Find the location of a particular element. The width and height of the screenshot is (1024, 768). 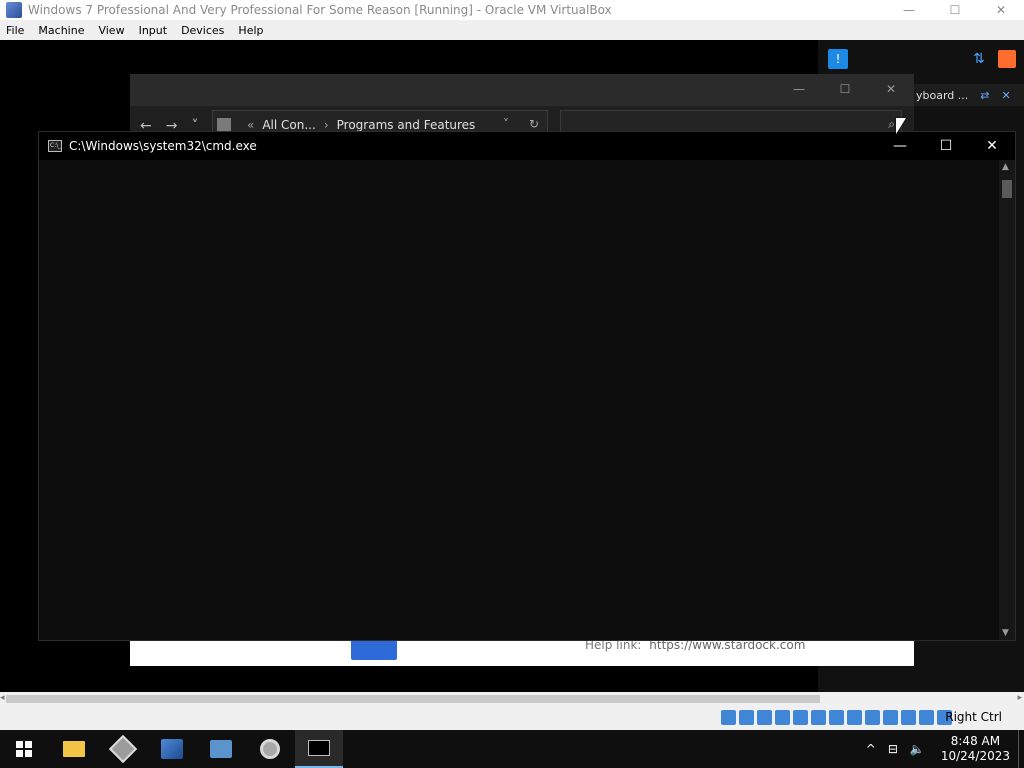

scroll-down-arrow-icon: ▼ is located at coordinates (1005, 633).